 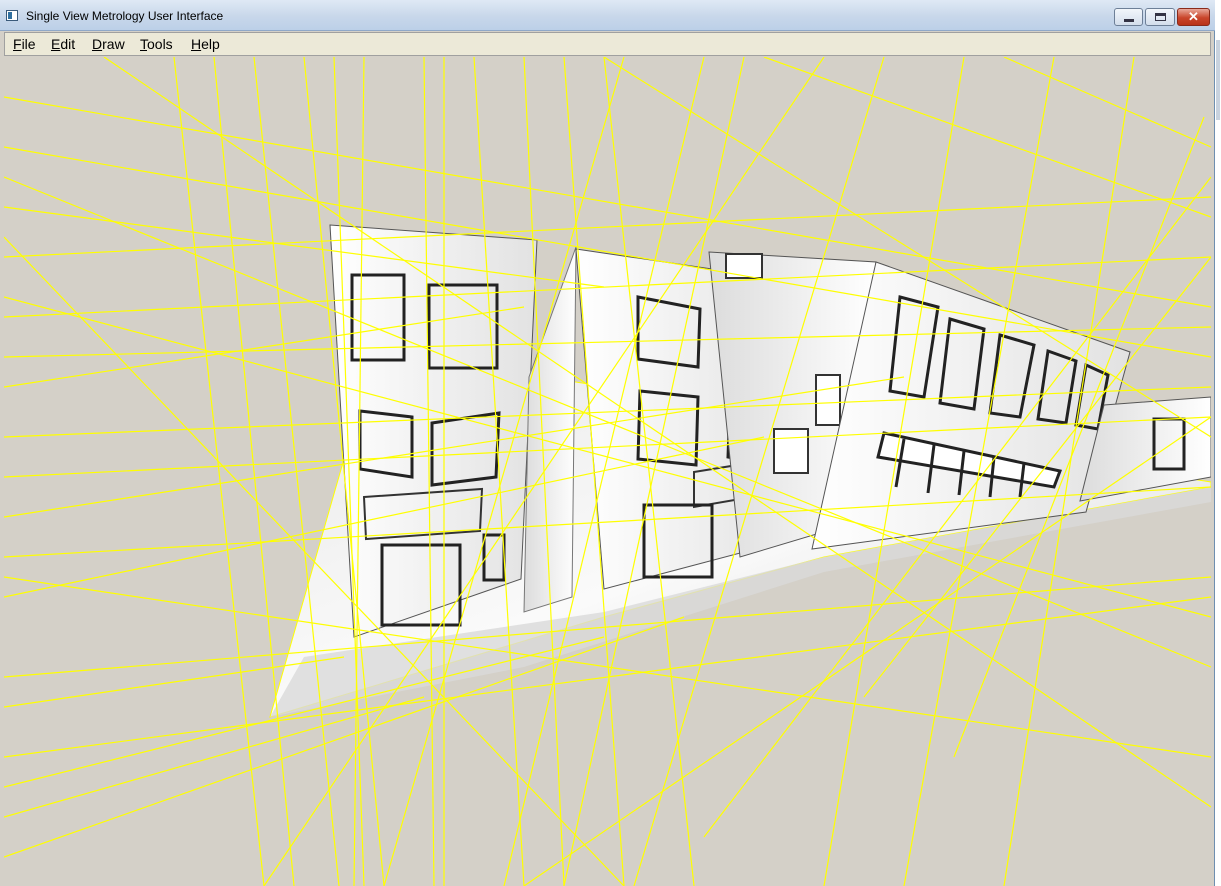 I want to click on menu-file-rest: ile, so click(x=28, y=44).